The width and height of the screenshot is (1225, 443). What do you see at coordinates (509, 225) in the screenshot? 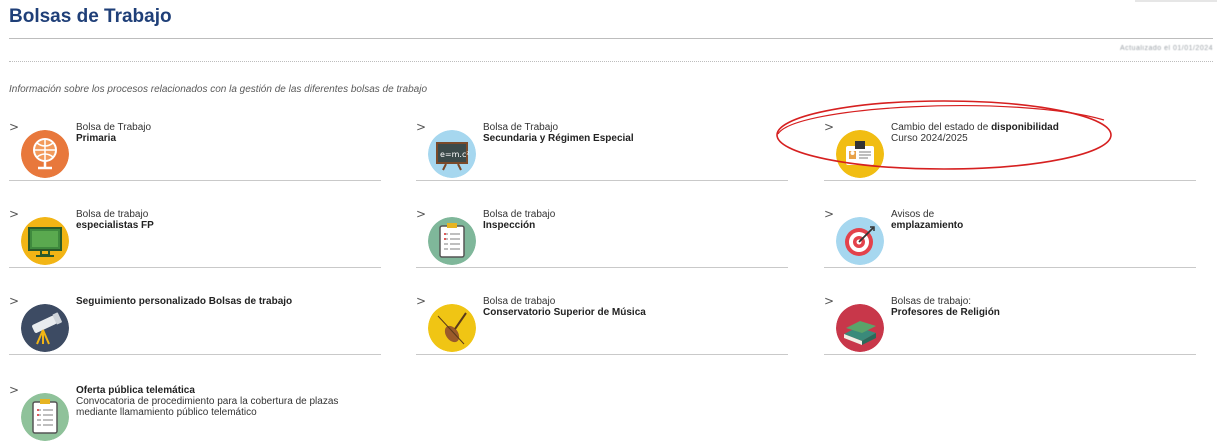
I see `card-line2: Inspección` at bounding box center [509, 225].